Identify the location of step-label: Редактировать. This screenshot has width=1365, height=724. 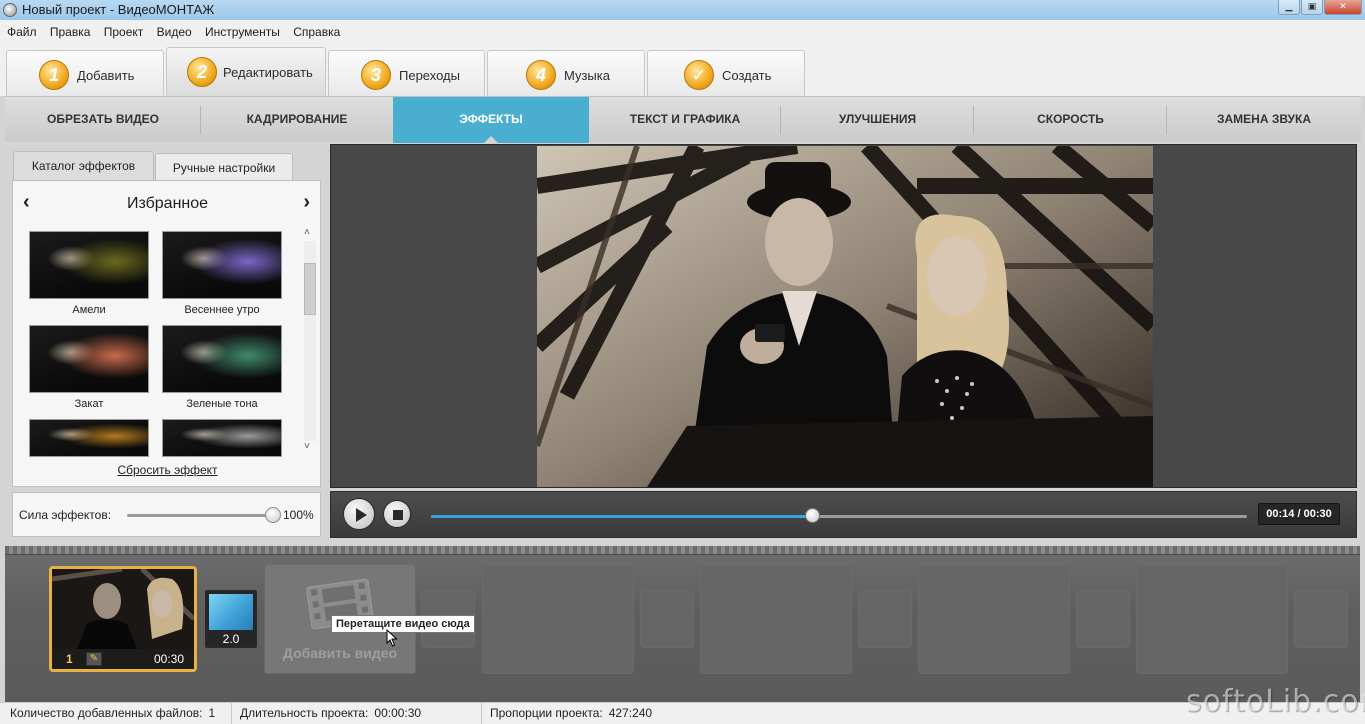
(268, 72).